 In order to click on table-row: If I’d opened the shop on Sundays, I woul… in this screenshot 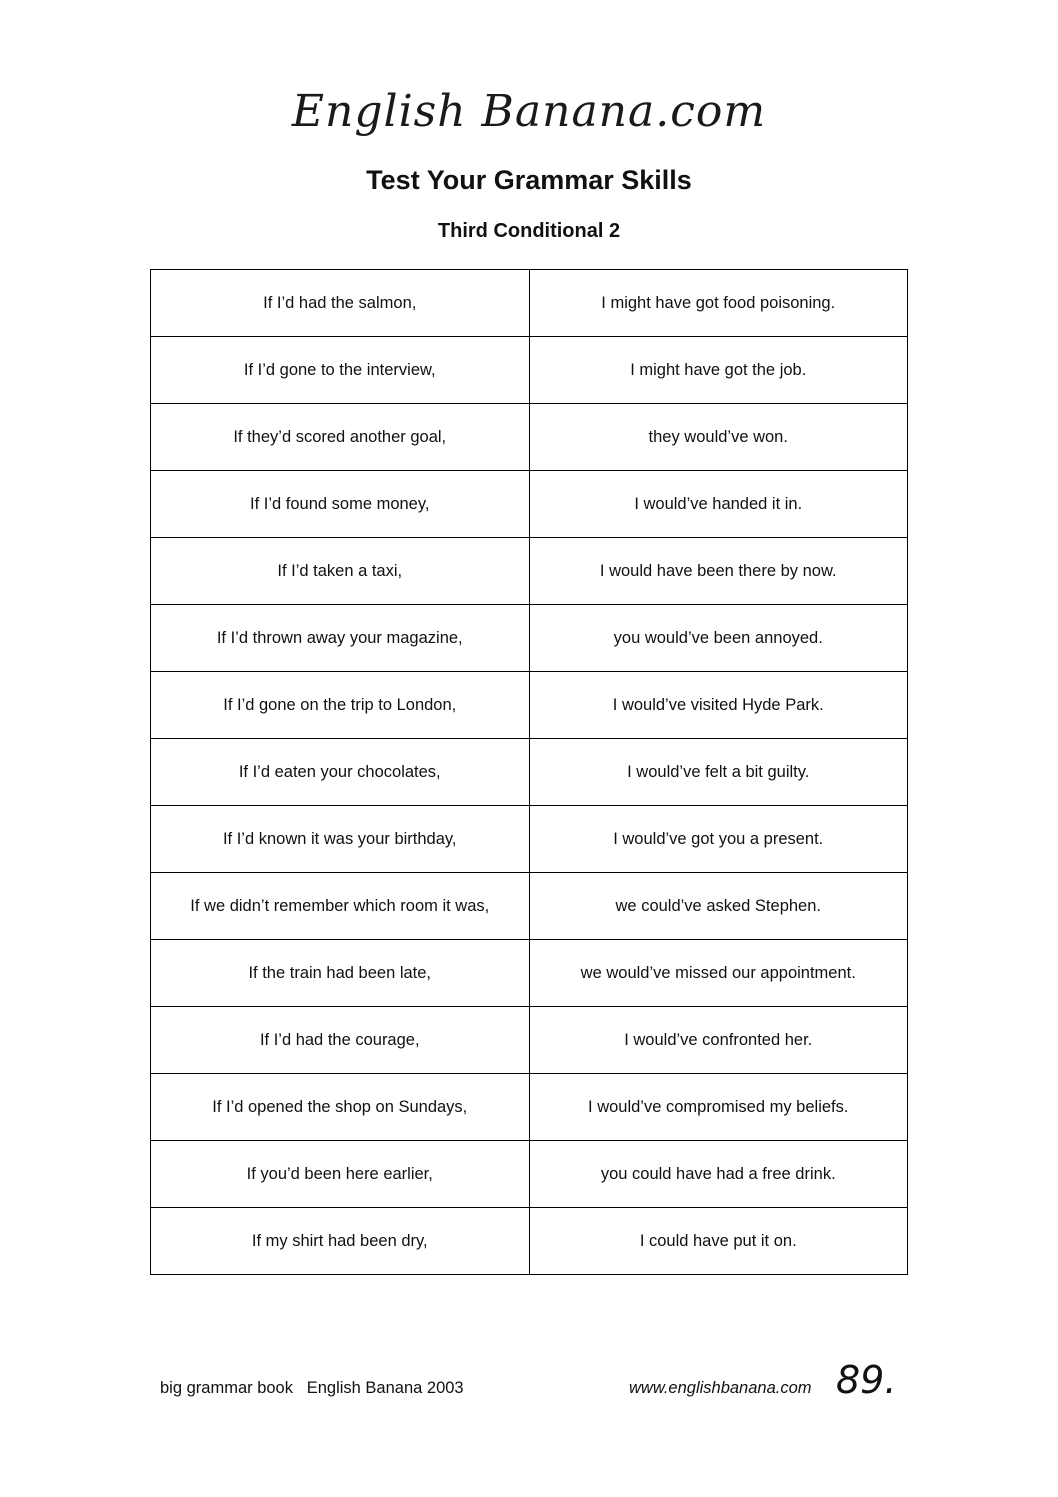, I will do `click(529, 1107)`.